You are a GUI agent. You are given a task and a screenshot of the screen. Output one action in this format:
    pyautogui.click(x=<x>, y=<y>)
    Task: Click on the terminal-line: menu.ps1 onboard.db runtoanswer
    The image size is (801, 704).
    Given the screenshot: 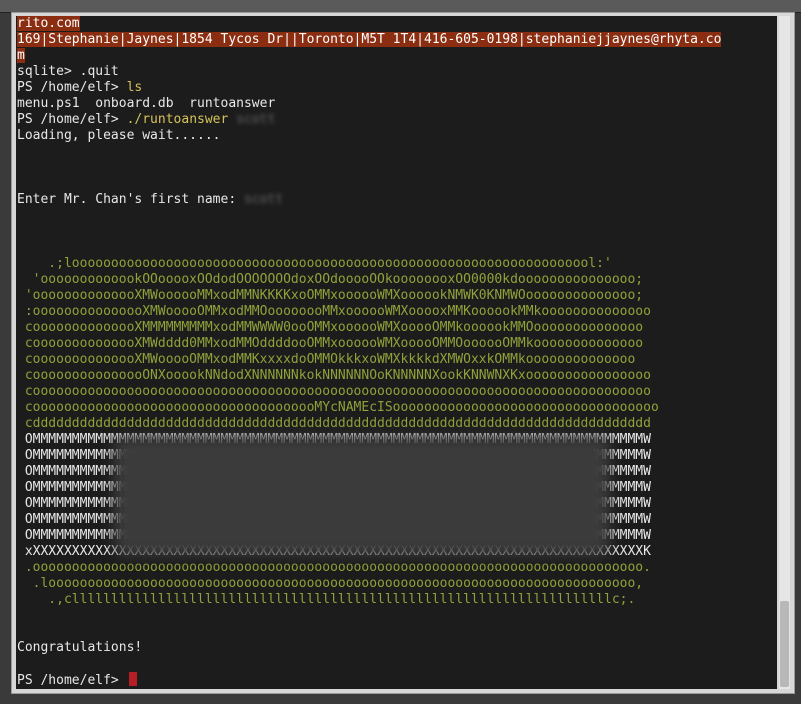 What is the action you would take?
    pyautogui.click(x=397, y=104)
    